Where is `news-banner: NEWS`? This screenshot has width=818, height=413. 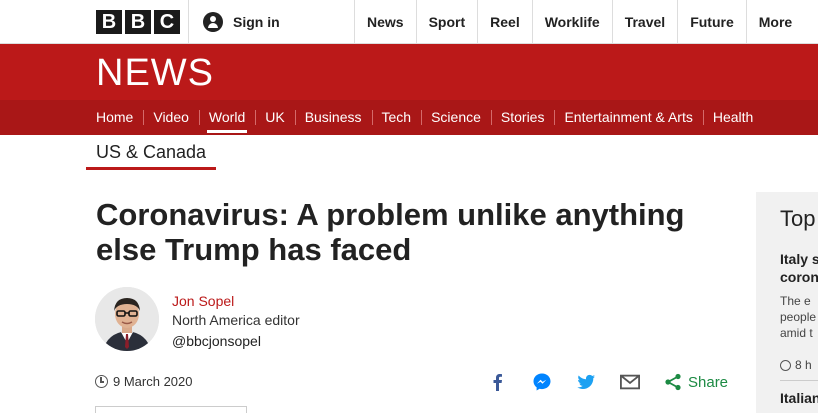
news-banner: NEWS is located at coordinates (409, 72).